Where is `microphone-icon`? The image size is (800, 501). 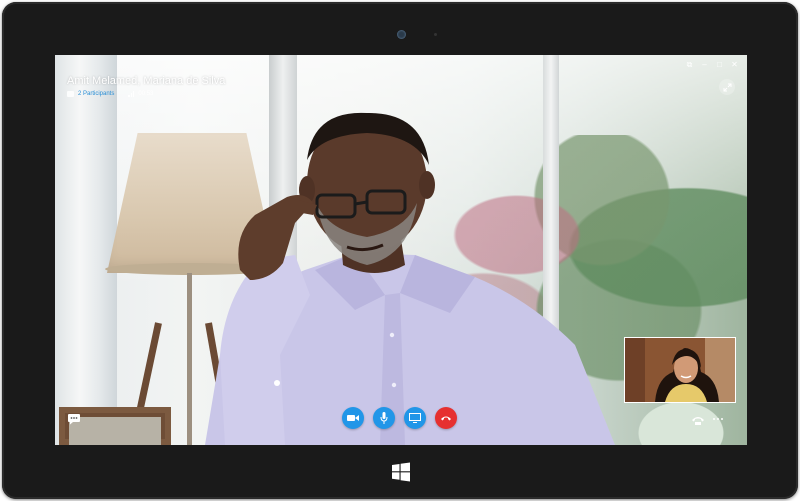 microphone-icon is located at coordinates (384, 418).